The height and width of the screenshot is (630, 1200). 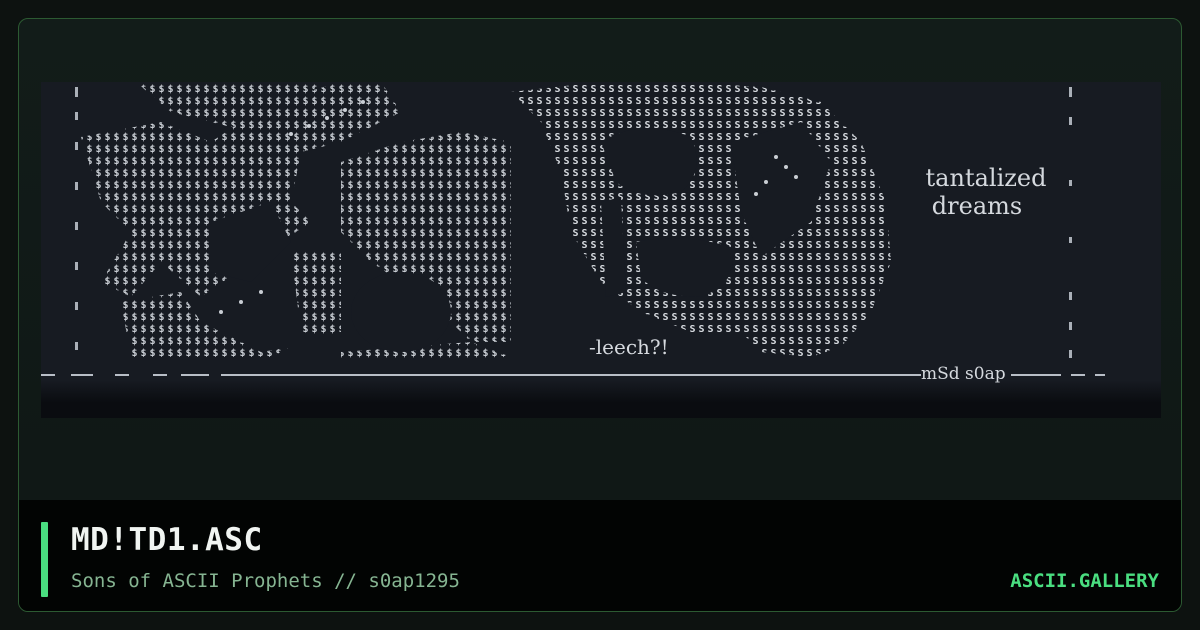 What do you see at coordinates (44, 559) in the screenshot?
I see `accent-bar` at bounding box center [44, 559].